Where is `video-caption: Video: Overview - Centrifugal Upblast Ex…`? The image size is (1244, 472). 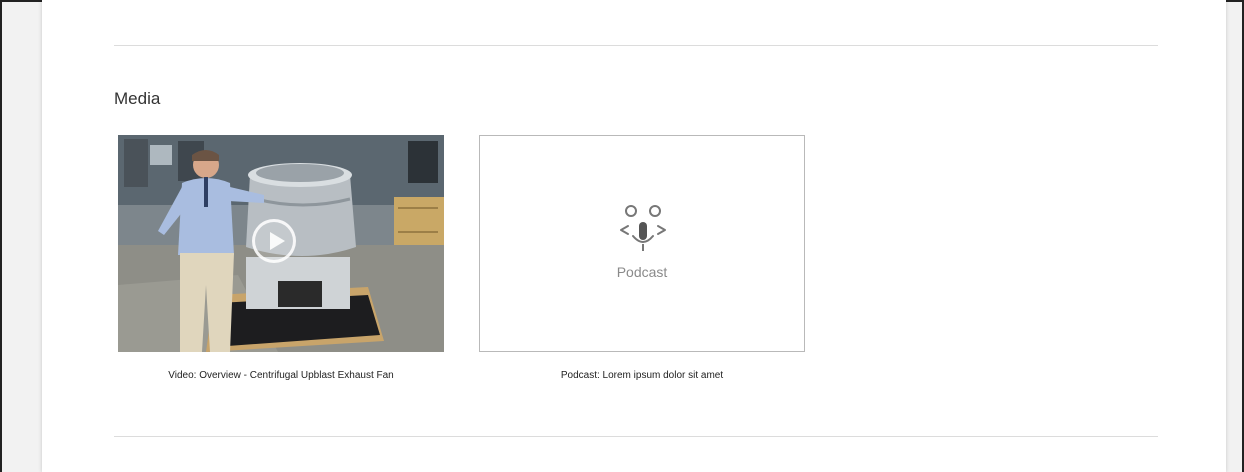 video-caption: Video: Overview - Centrifugal Upblast Ex… is located at coordinates (281, 375).